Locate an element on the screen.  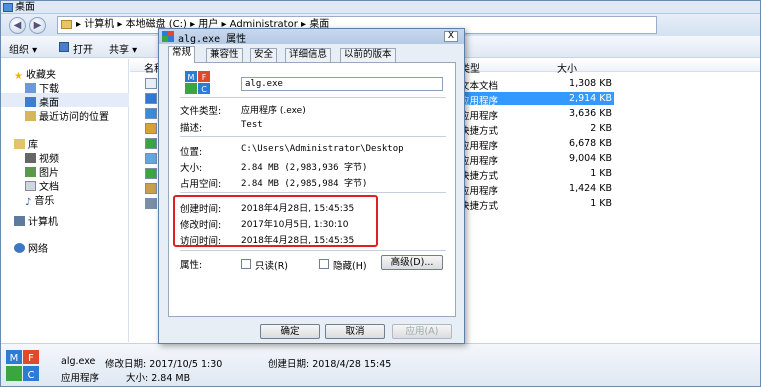
close-button: X is located at coordinates (451, 36).